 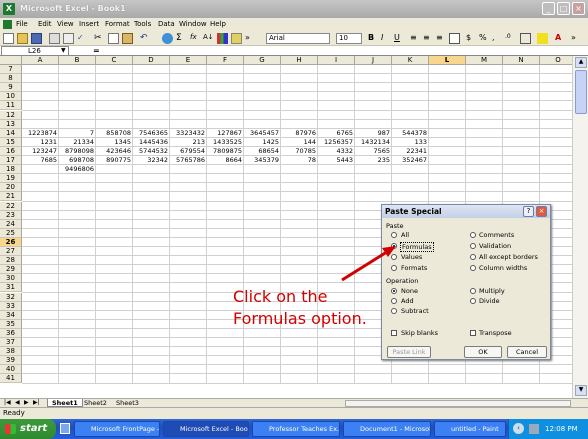 I want to click on tab-sheet3: Sheet3, so click(x=127, y=403).